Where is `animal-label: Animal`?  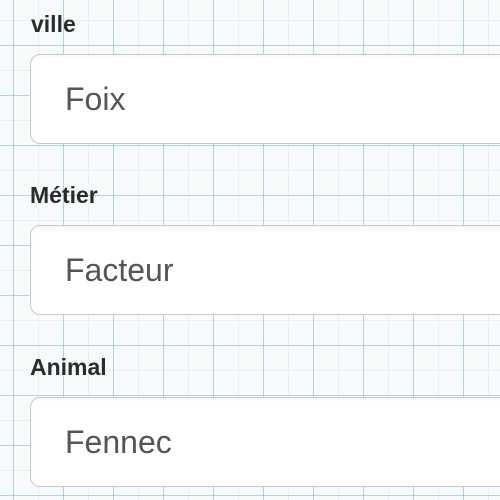
animal-label: Animal is located at coordinates (68, 367).